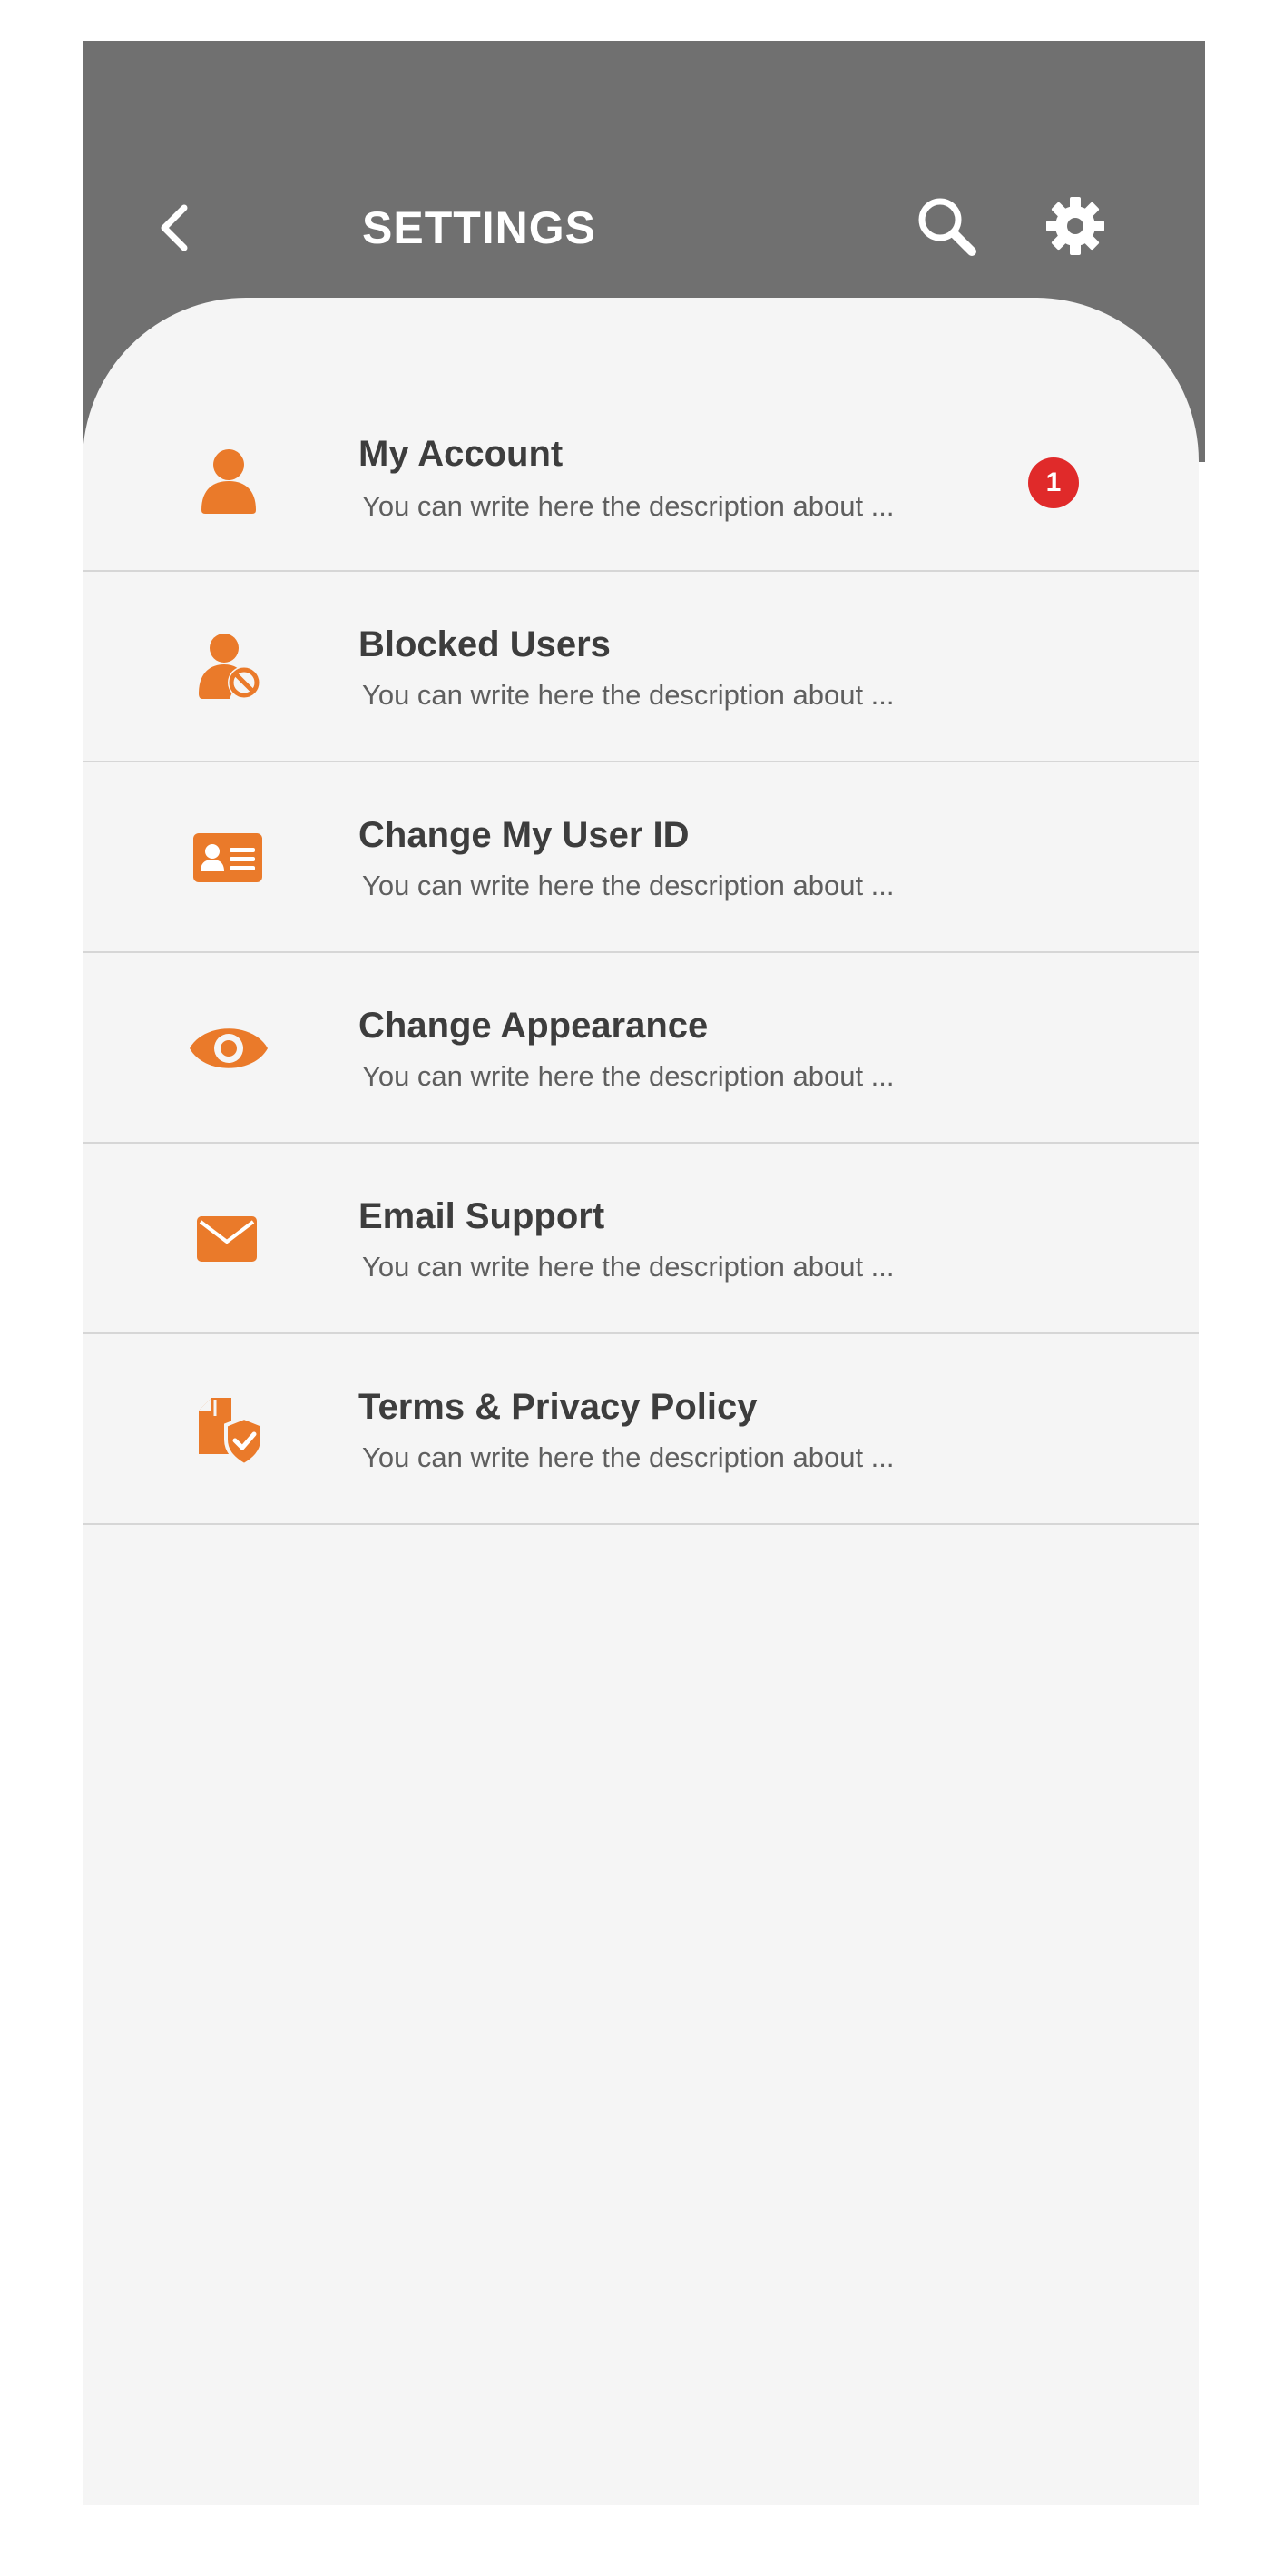 This screenshot has width=1284, height=2576. What do you see at coordinates (229, 667) in the screenshot?
I see `user-blocked-icon` at bounding box center [229, 667].